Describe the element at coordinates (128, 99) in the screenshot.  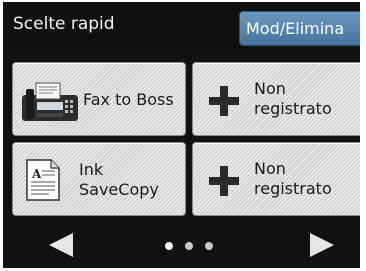
I see `tile-label: Fax to Boss` at that location.